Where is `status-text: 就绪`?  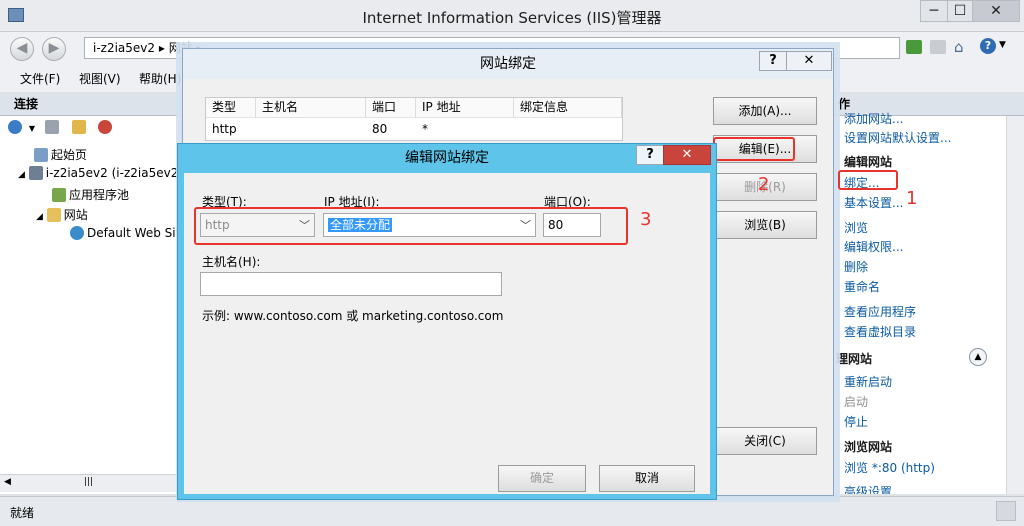
status-text: 就绪 is located at coordinates (22, 513).